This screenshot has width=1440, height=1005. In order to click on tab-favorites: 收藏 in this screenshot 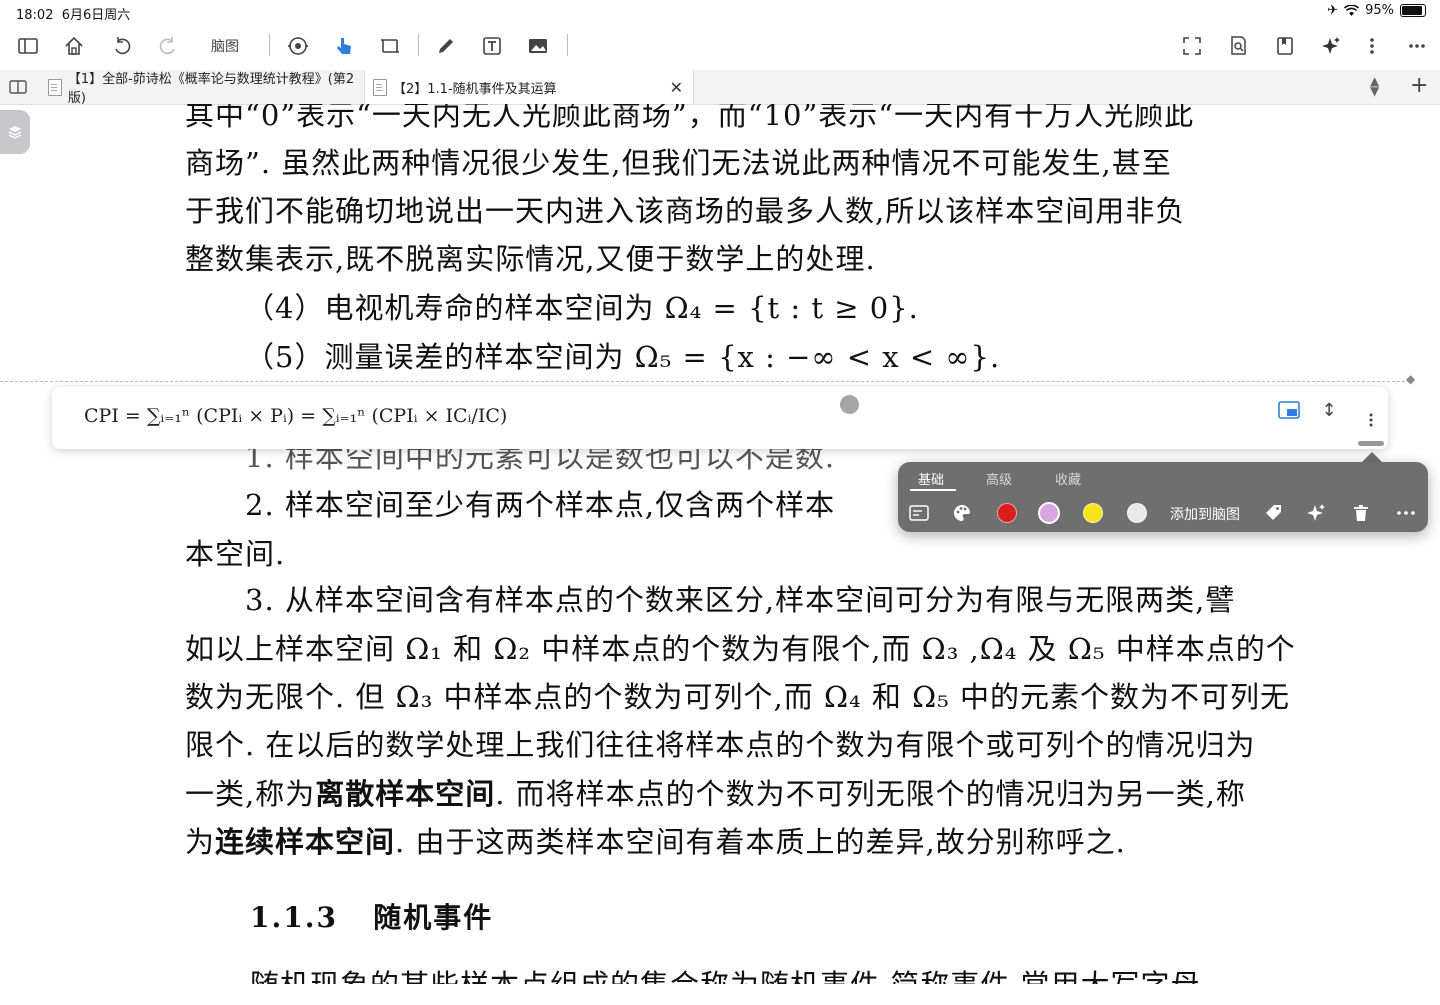, I will do `click(1068, 478)`.